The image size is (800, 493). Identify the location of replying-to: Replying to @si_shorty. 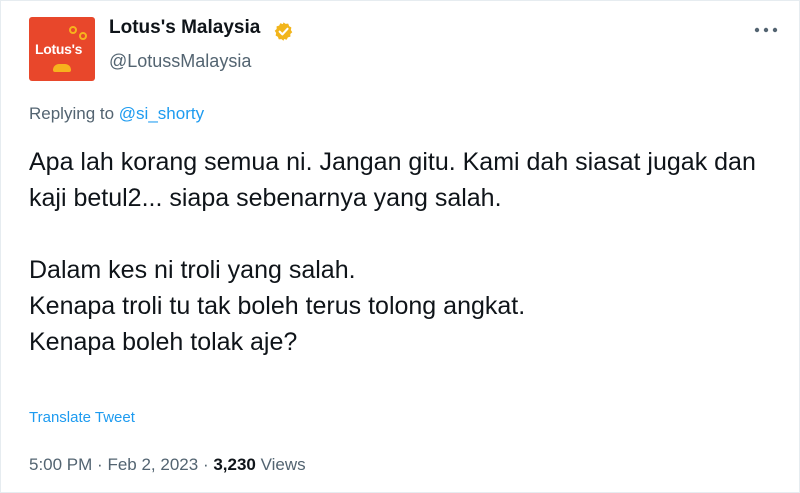
(116, 114).